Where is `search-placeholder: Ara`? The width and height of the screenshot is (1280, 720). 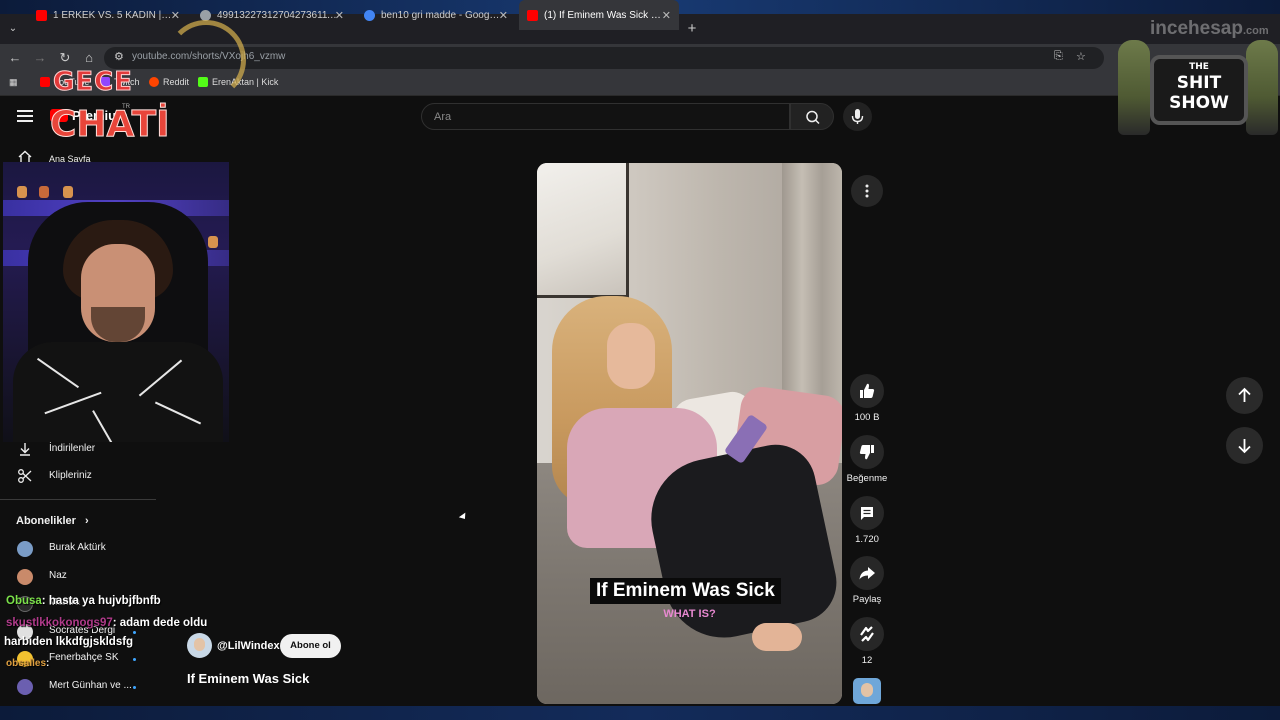
search-placeholder: Ara is located at coordinates (443, 117).